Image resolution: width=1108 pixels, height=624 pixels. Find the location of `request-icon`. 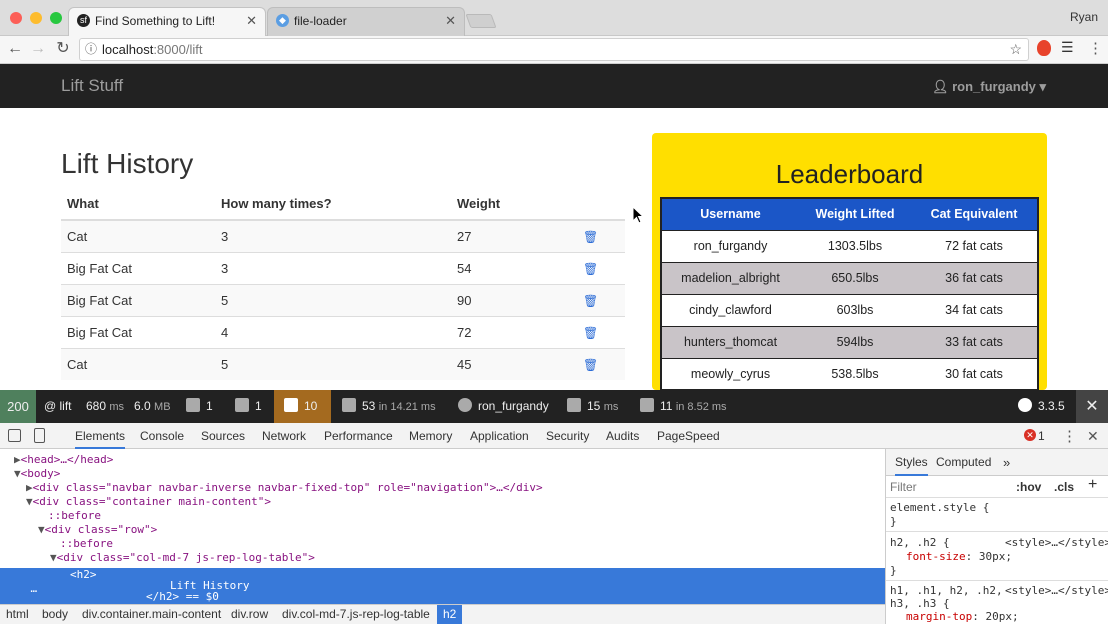

request-icon is located at coordinates (574, 405).